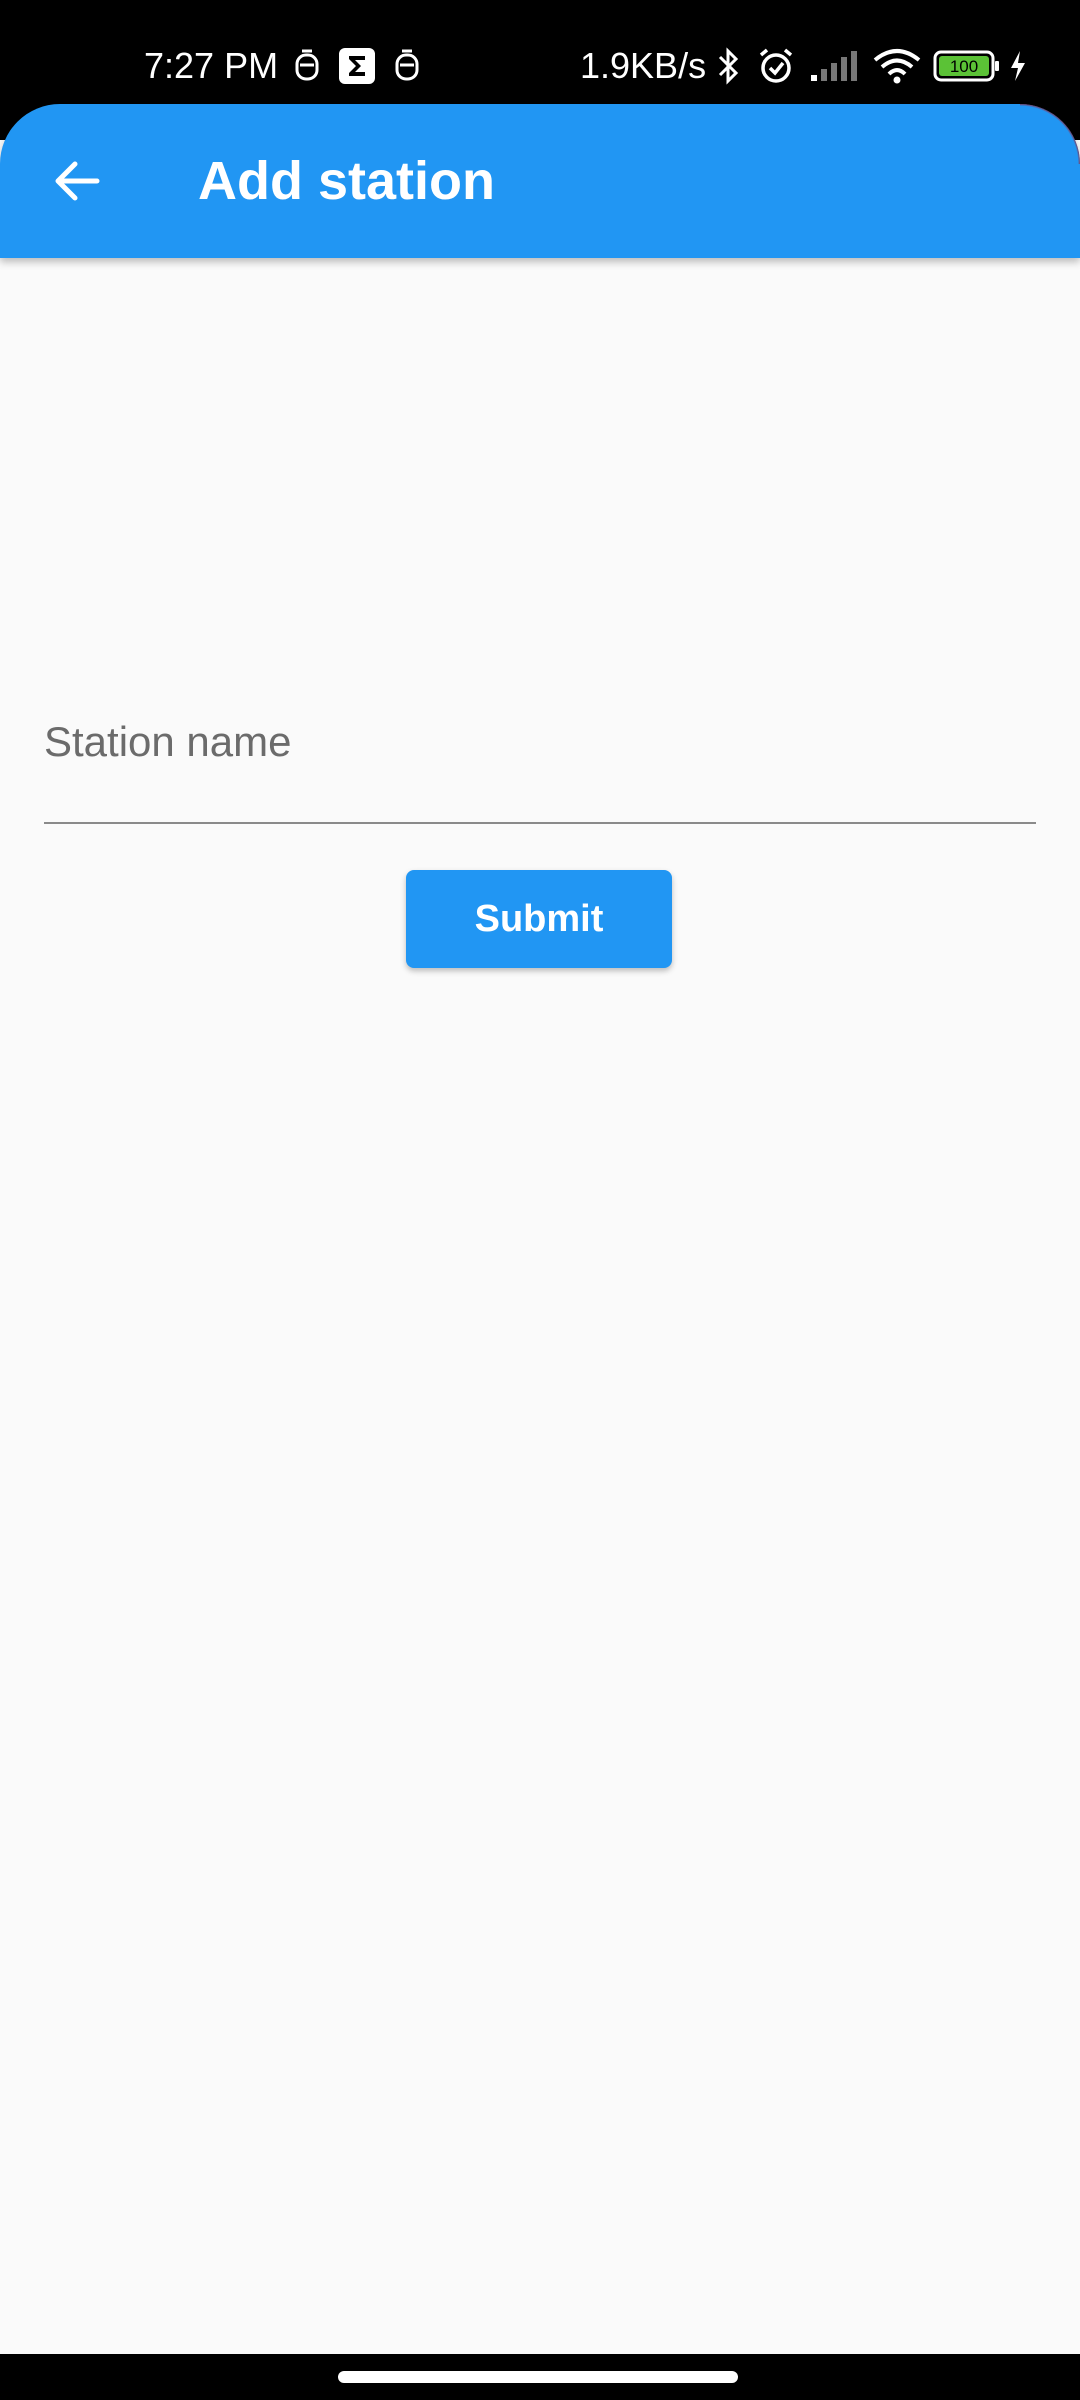 The image size is (1080, 2400). Describe the element at coordinates (897, 66) in the screenshot. I see `wifi-icon` at that location.